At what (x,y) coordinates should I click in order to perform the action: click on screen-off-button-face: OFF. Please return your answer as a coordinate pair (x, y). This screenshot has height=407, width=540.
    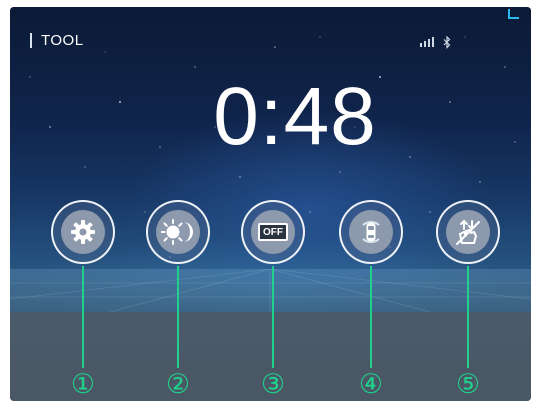
    Looking at the image, I should click on (273, 232).